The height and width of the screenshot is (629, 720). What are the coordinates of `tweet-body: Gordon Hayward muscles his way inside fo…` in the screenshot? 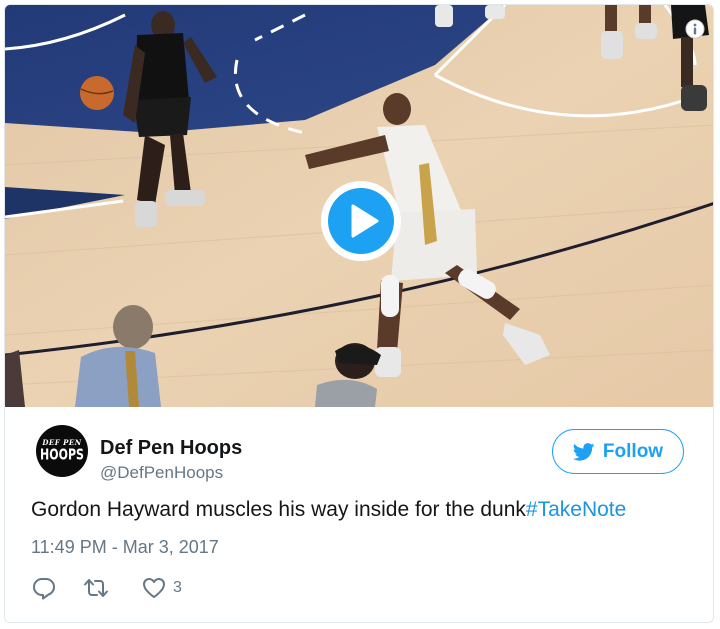 It's located at (328, 510).